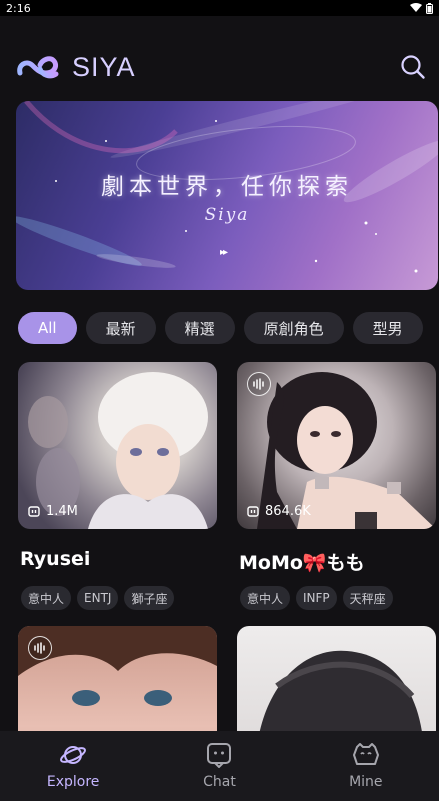 The height and width of the screenshot is (801, 439). I want to click on nav-mine: Mine, so click(366, 766).